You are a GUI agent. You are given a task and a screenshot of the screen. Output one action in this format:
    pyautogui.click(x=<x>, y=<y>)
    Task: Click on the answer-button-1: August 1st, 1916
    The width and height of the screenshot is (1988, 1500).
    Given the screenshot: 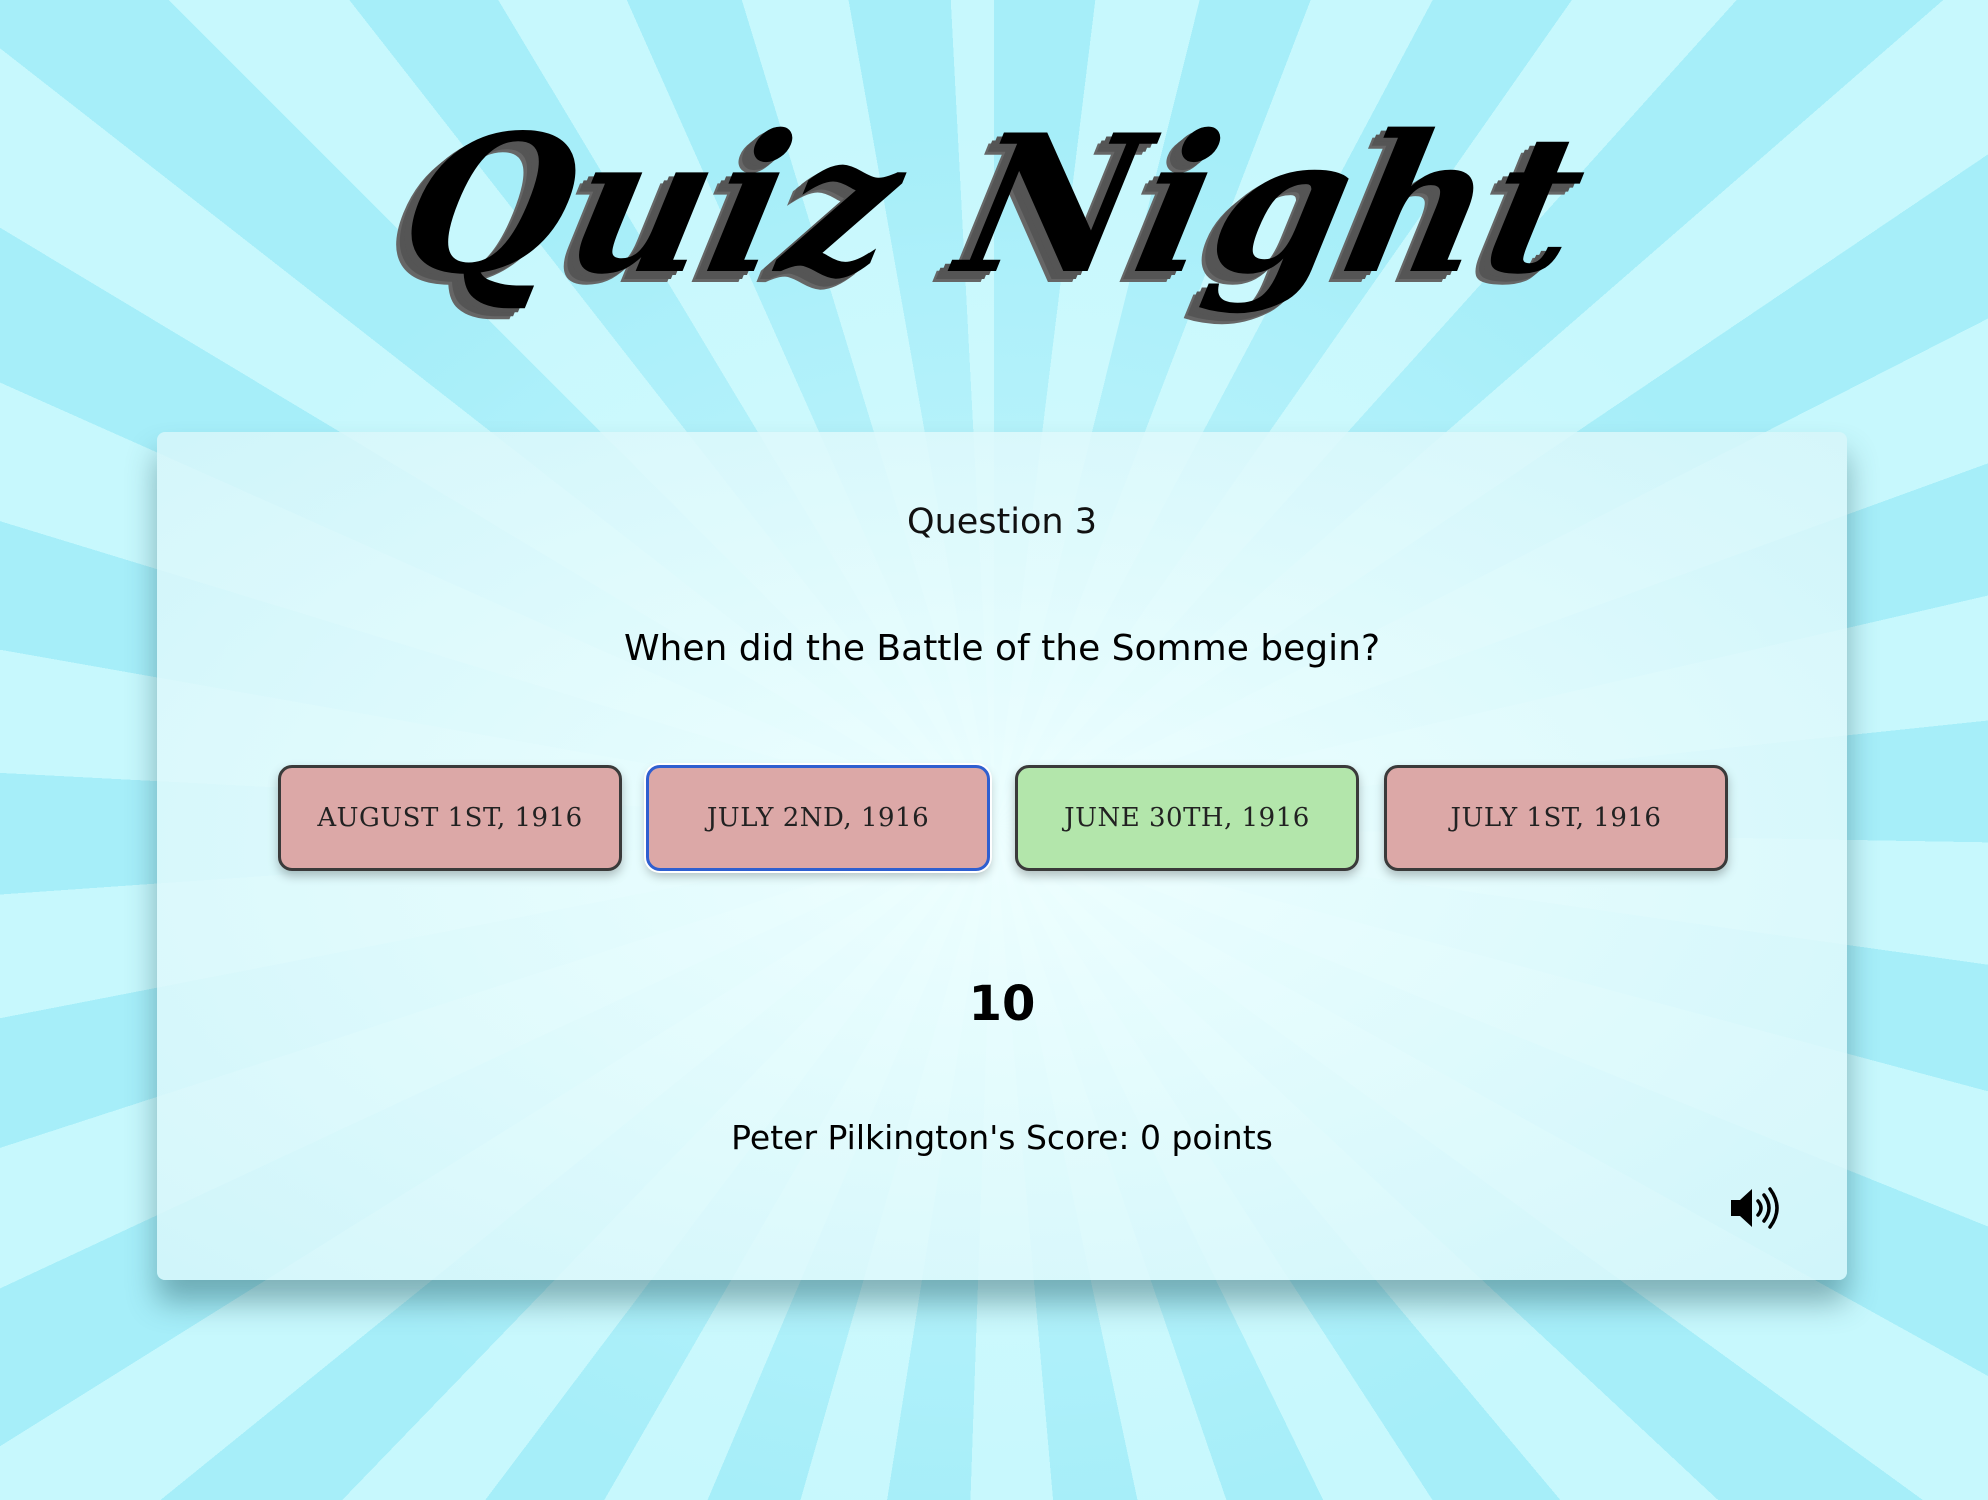 What is the action you would take?
    pyautogui.click(x=450, y=818)
    